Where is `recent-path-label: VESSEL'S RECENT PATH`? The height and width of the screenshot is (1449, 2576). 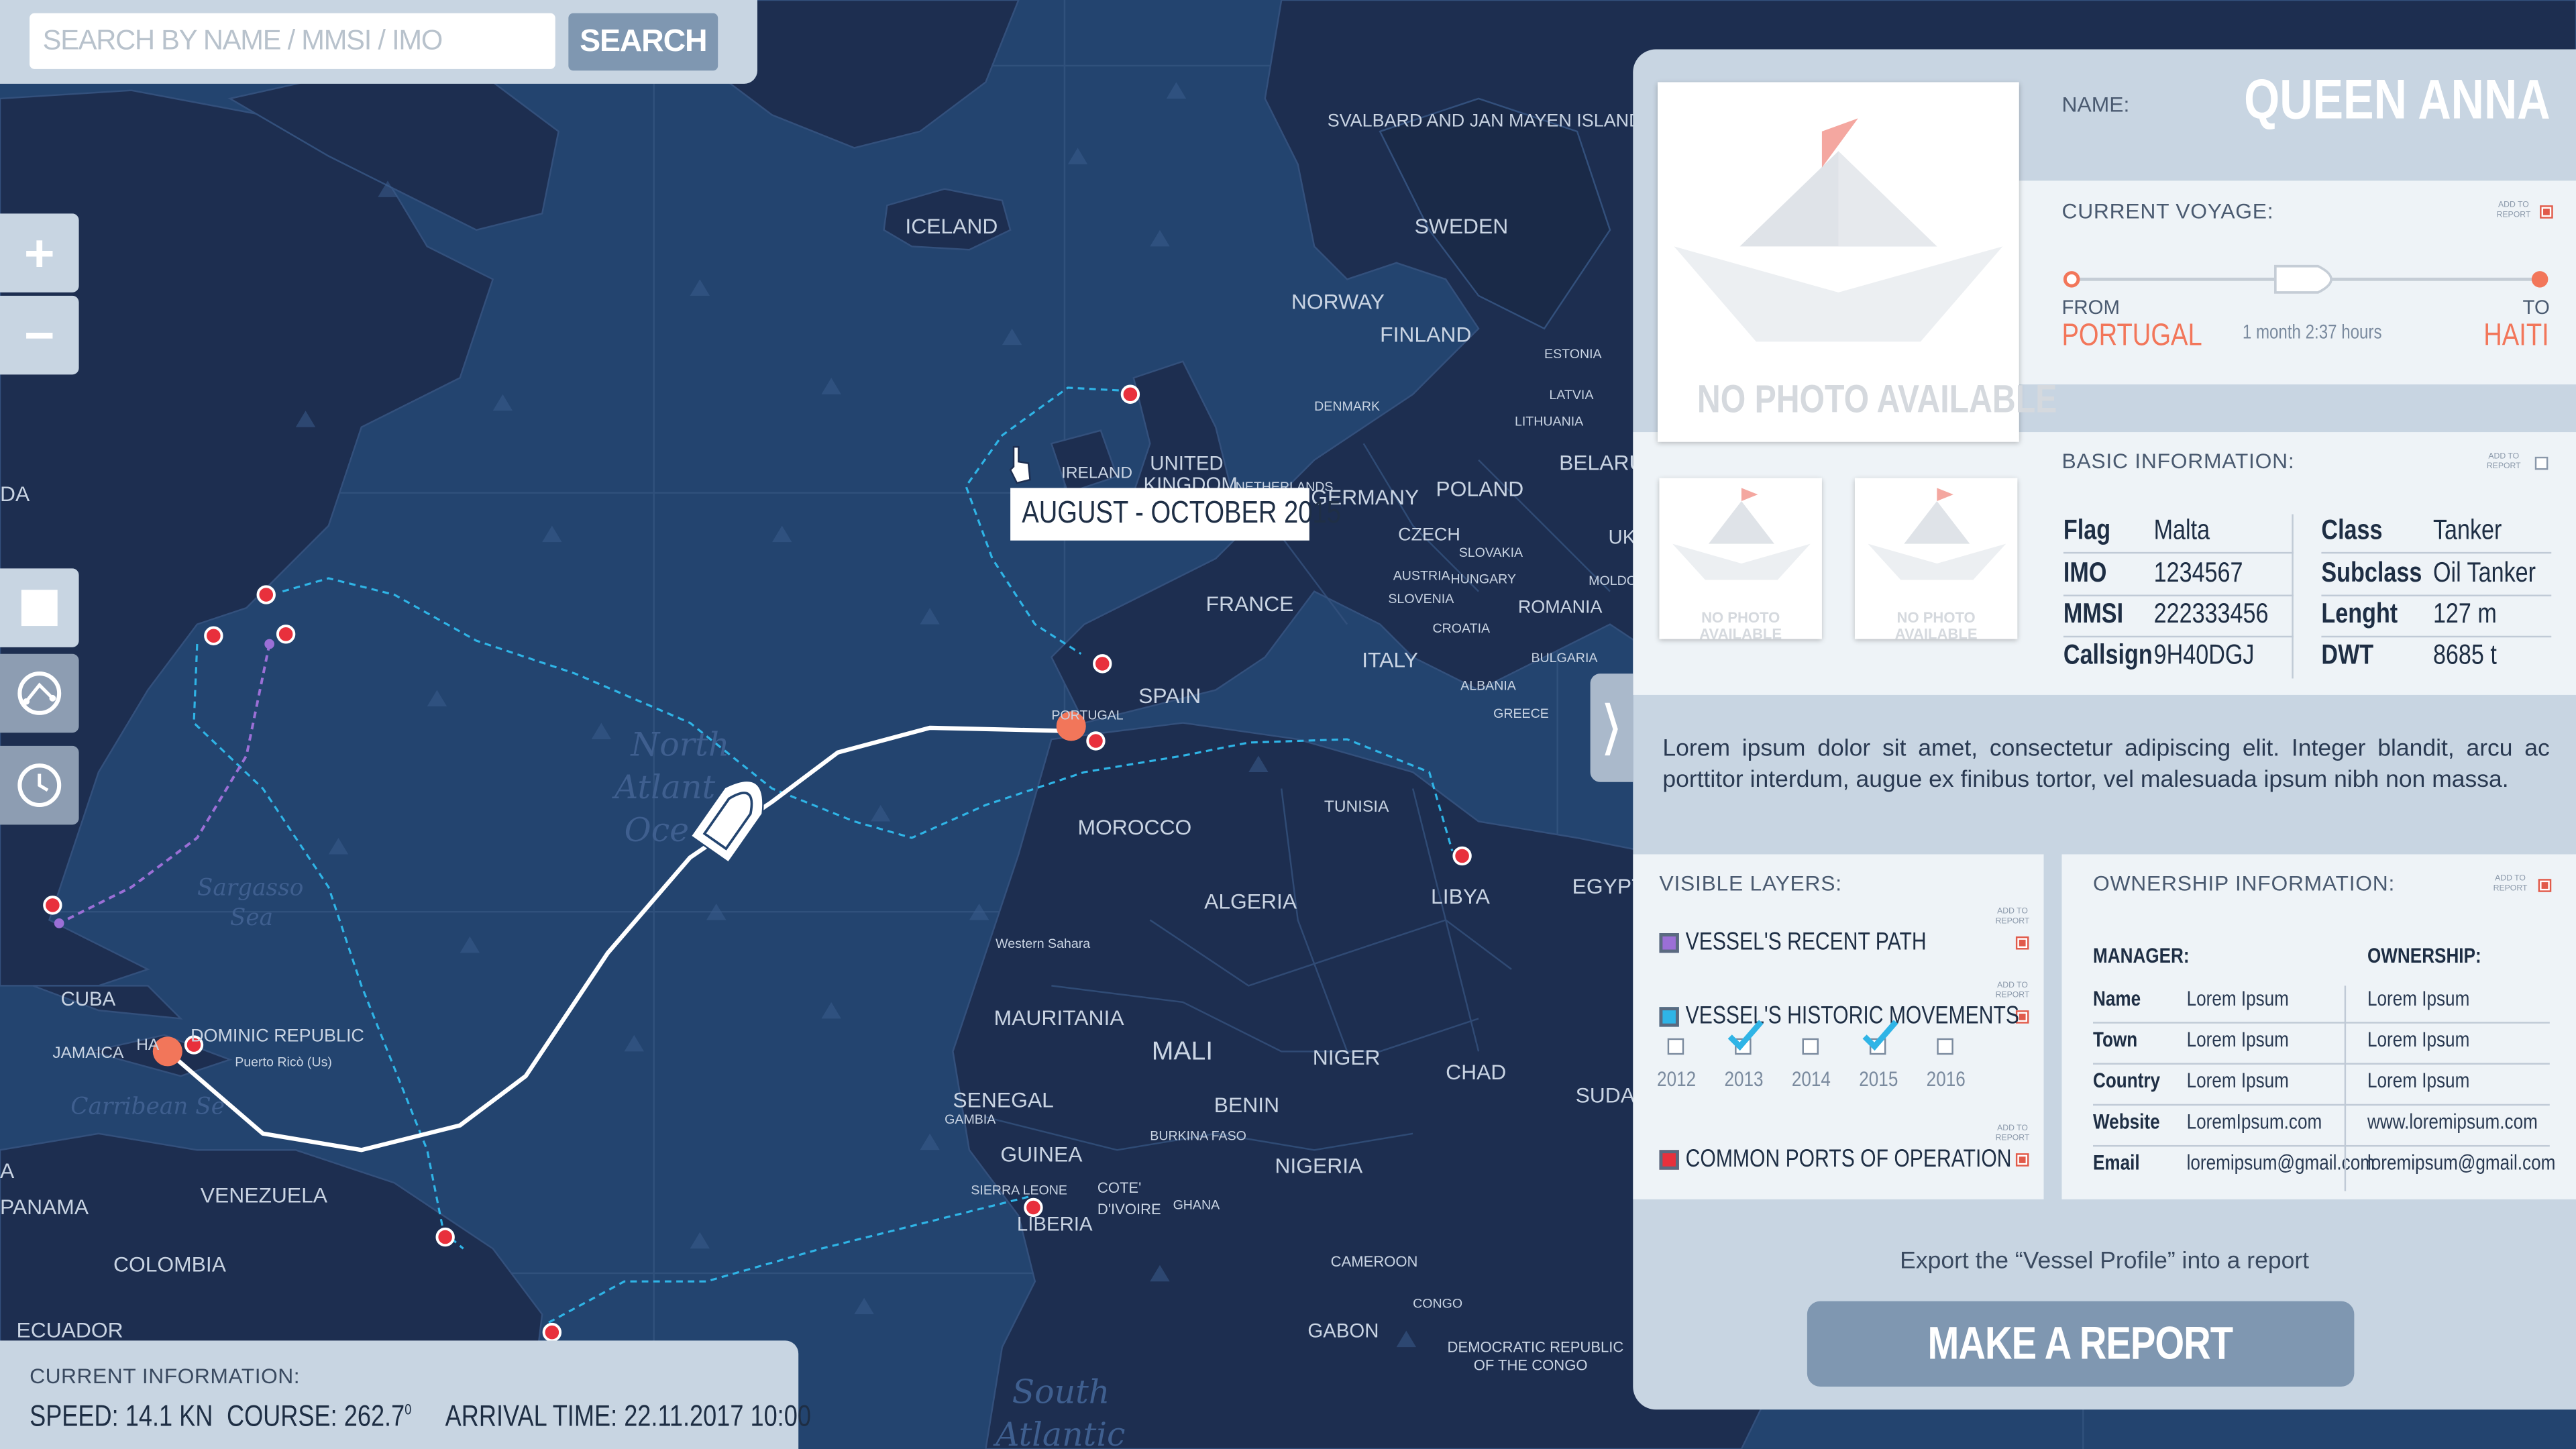 recent-path-label: VESSEL'S RECENT PATH is located at coordinates (1806, 942).